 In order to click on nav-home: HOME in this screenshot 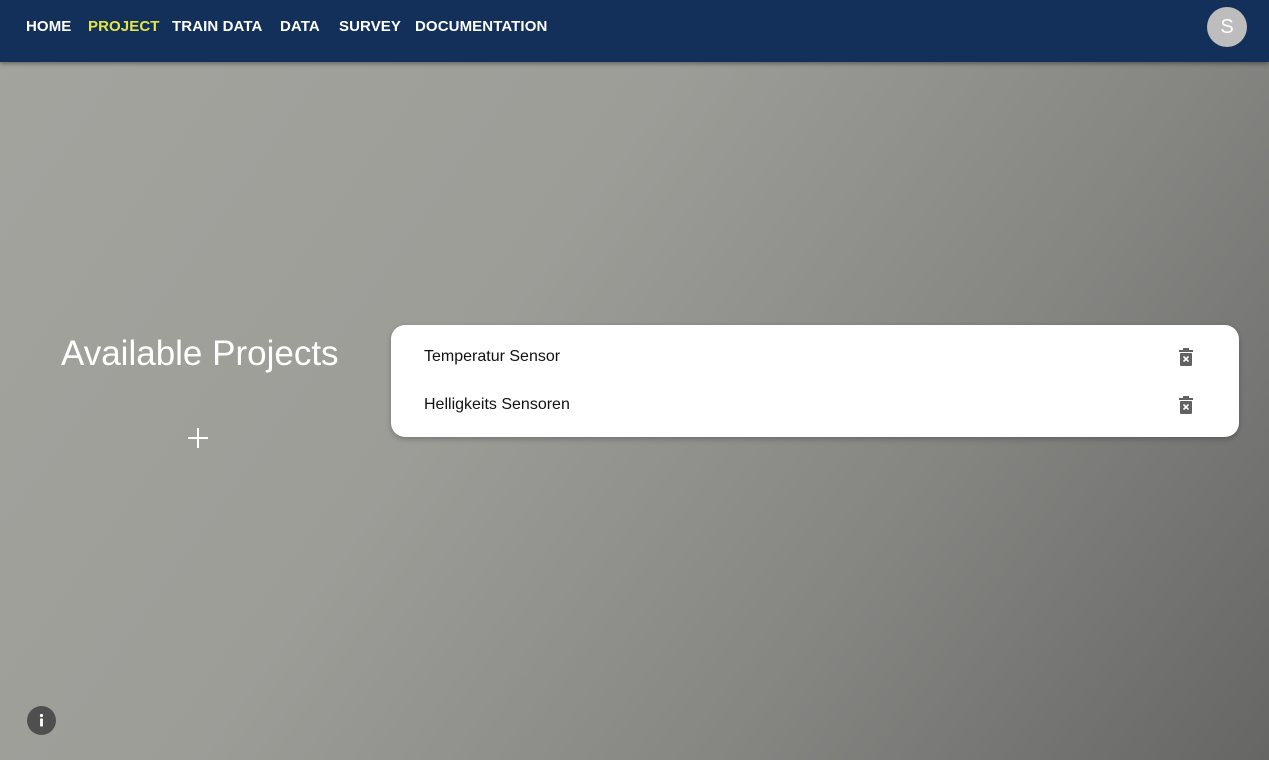, I will do `click(48, 26)`.